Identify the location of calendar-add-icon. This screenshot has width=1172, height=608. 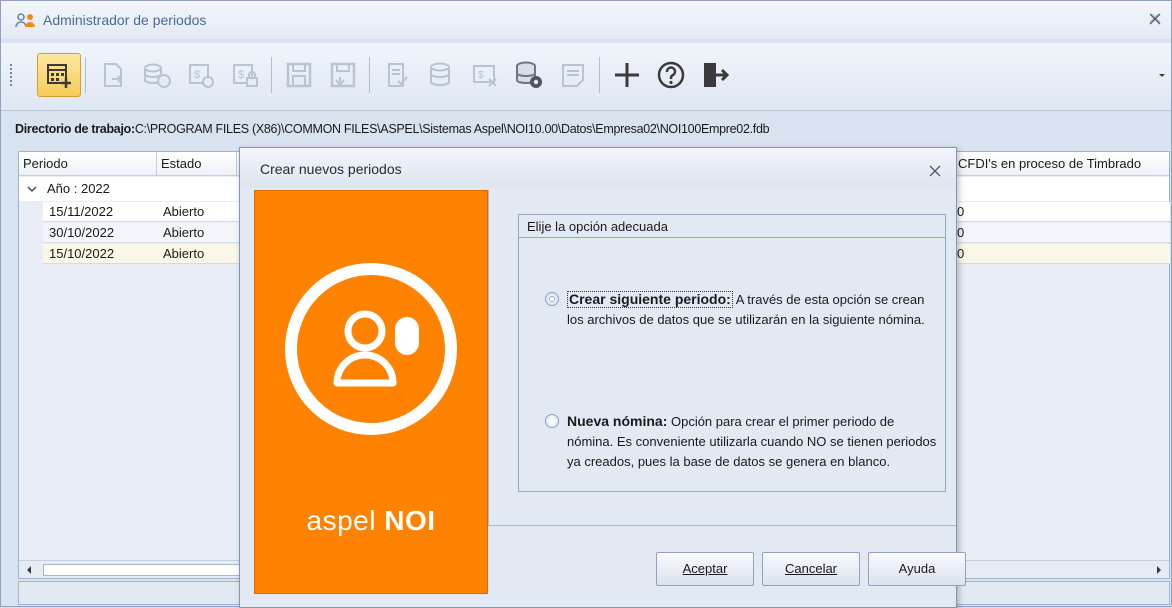
(59, 76).